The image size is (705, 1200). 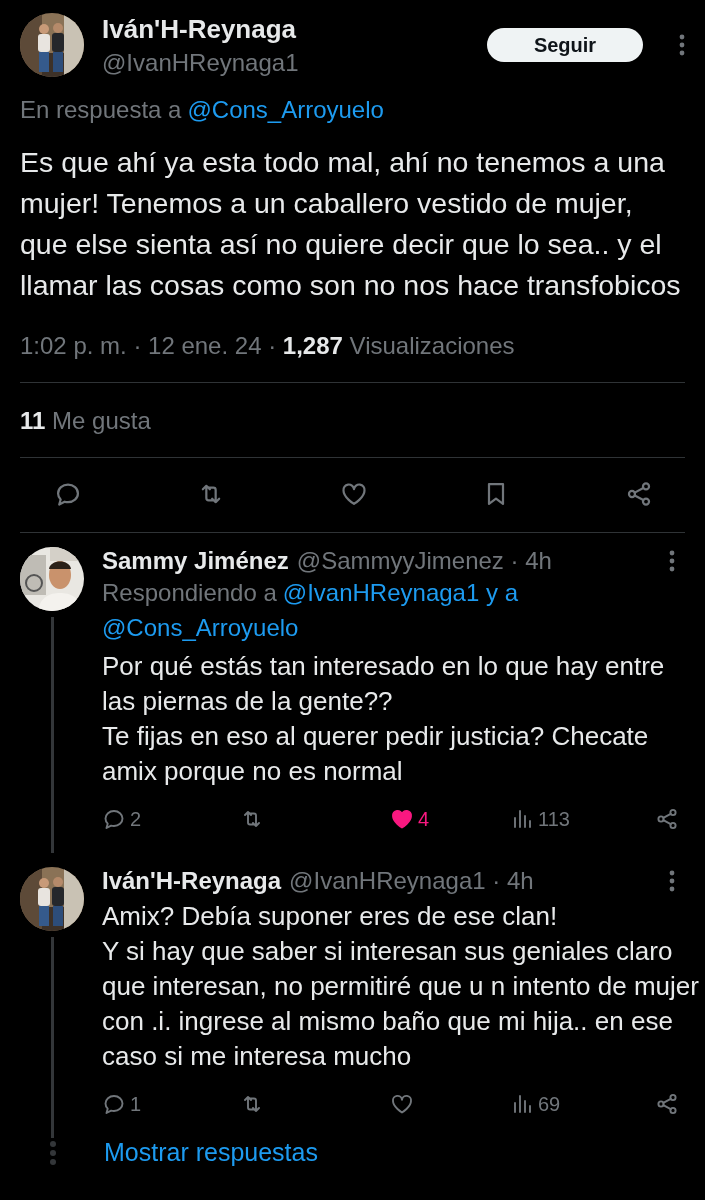 I want to click on reply-text: Por qué estás tan interesado en lo que hay entre las piernas de la gente?? Te fijas en eso al querer pedir justicia? Checate amix porque no es normal, so click(x=384, y=719).